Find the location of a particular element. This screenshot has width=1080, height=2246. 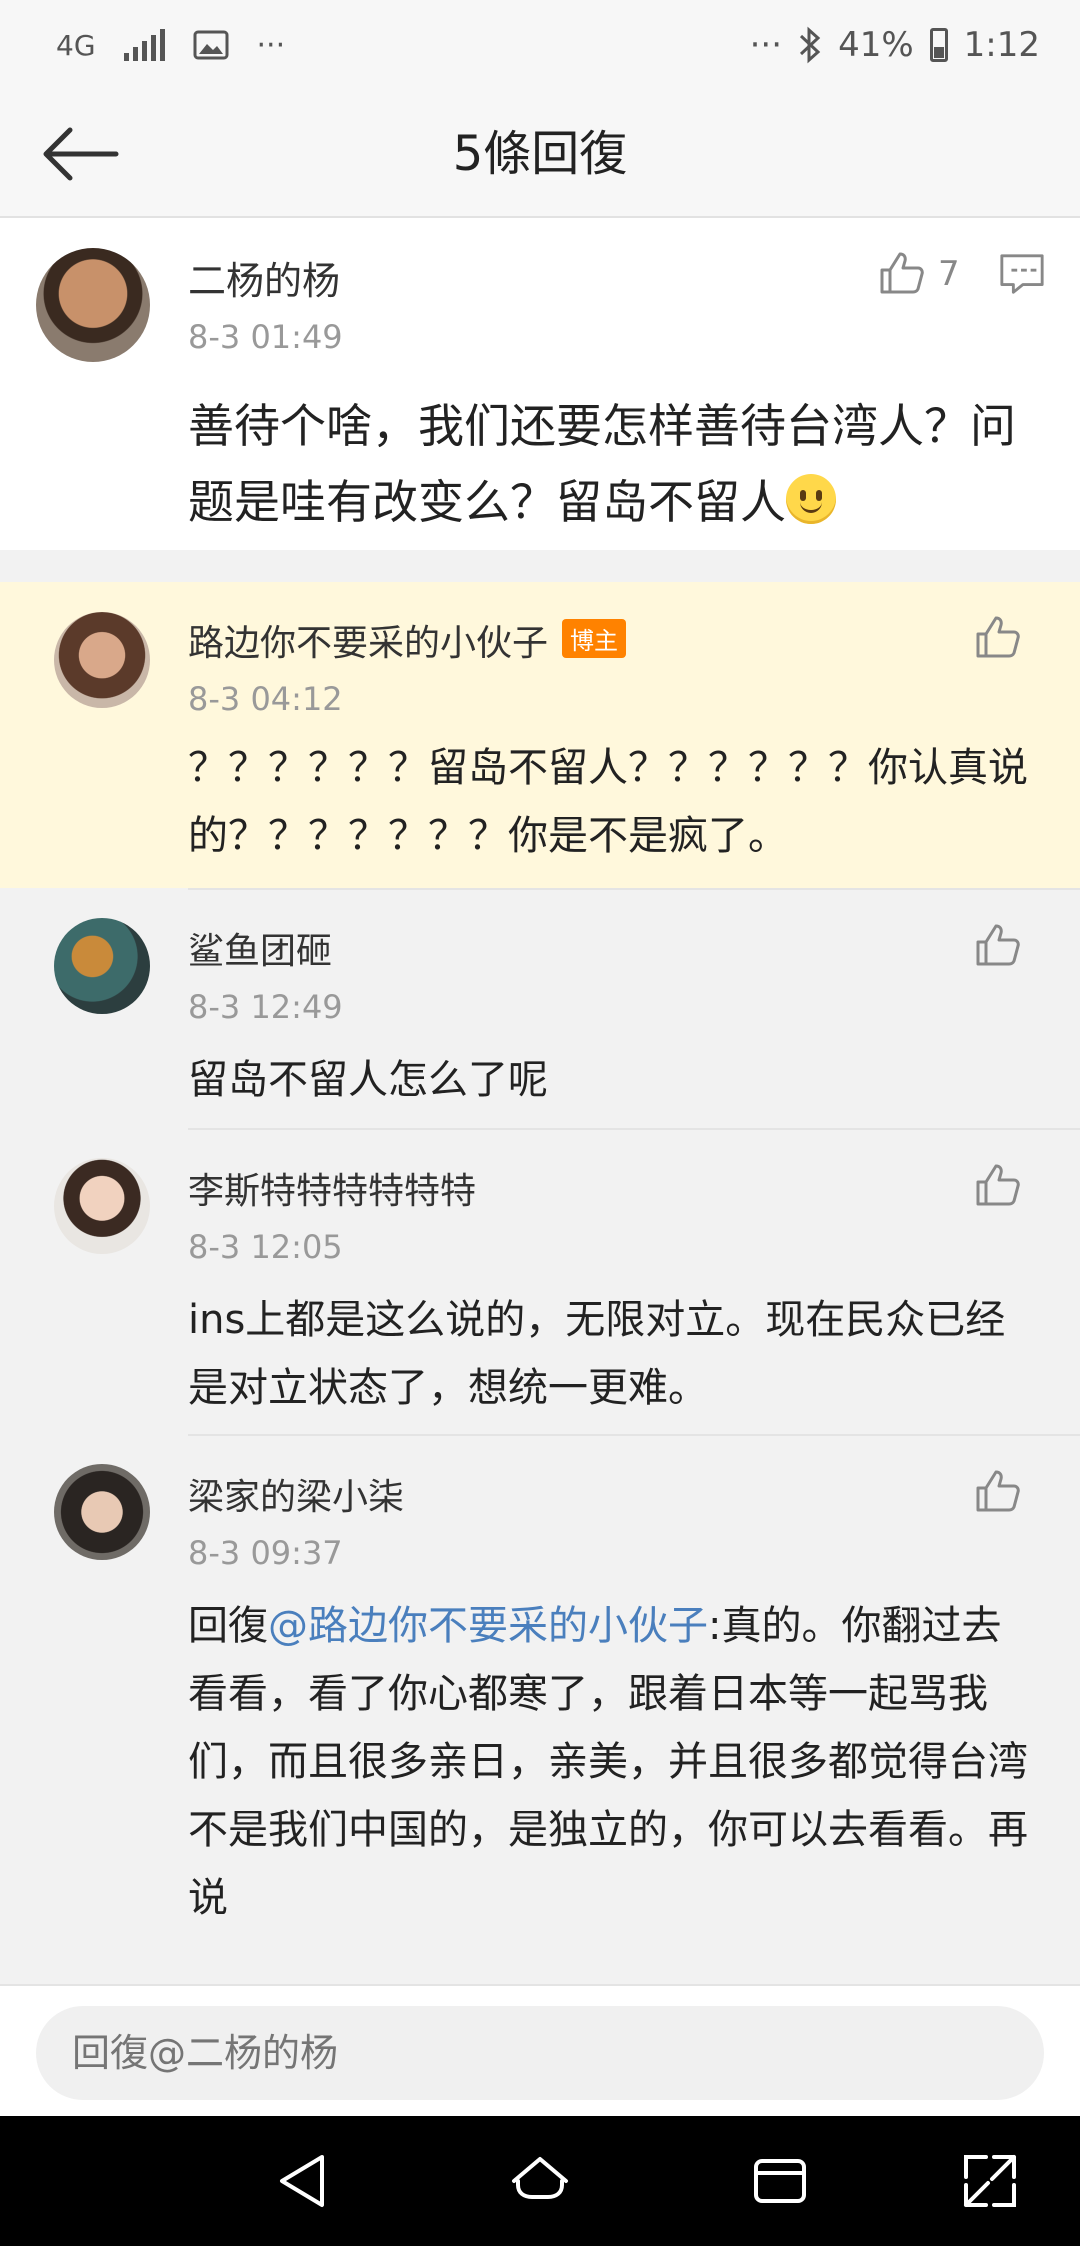

clock: 1:12 is located at coordinates (1001, 45).